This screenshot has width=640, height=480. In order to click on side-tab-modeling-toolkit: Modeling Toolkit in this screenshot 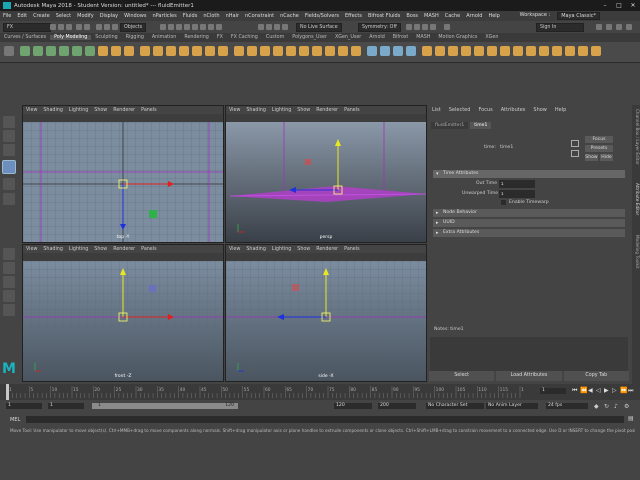, I will do `click(636, 252)`.